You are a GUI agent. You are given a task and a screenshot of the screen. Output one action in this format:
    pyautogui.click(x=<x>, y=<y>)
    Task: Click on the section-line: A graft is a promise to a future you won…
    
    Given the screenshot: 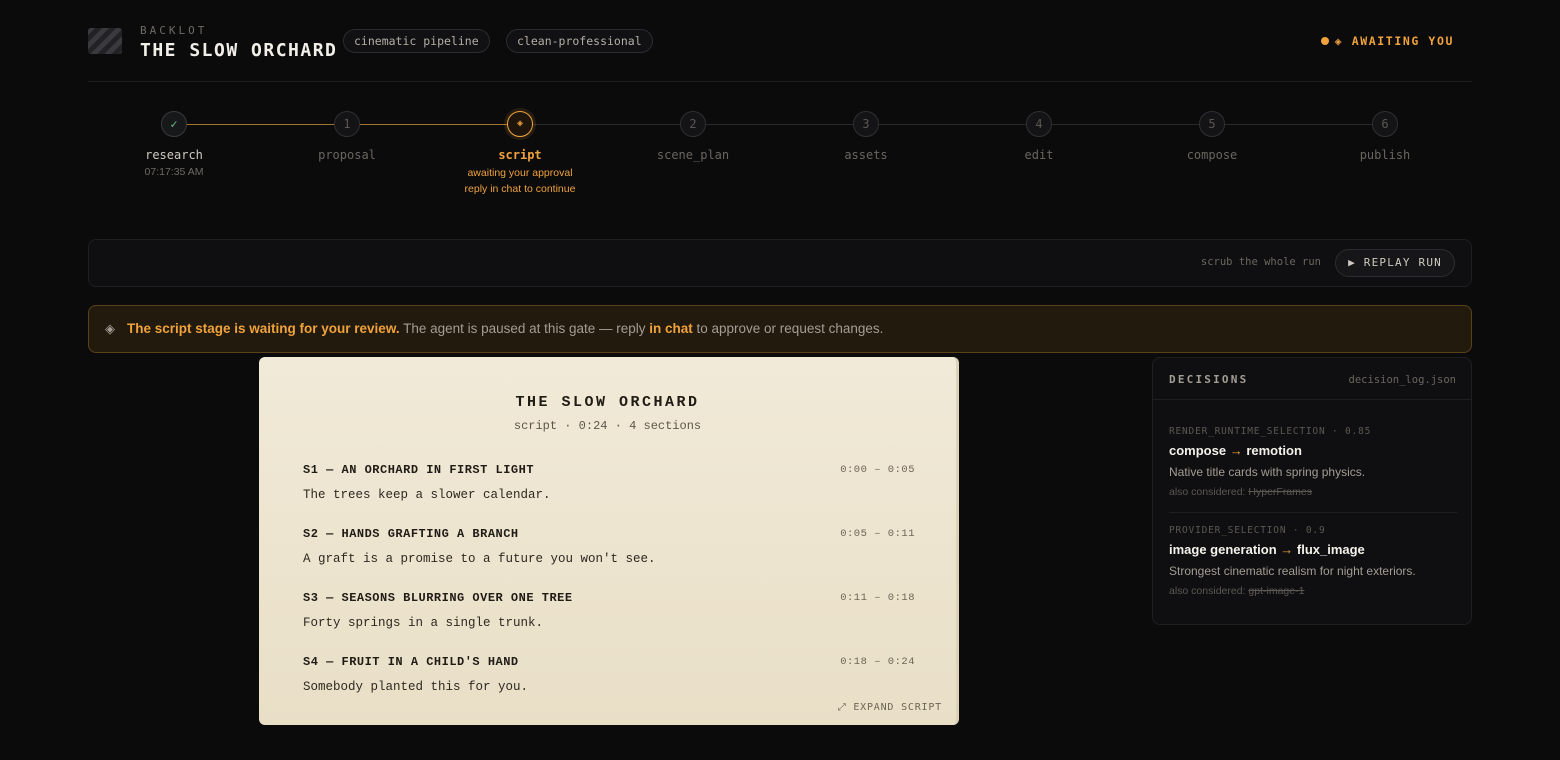 What is the action you would take?
    pyautogui.click(x=479, y=559)
    